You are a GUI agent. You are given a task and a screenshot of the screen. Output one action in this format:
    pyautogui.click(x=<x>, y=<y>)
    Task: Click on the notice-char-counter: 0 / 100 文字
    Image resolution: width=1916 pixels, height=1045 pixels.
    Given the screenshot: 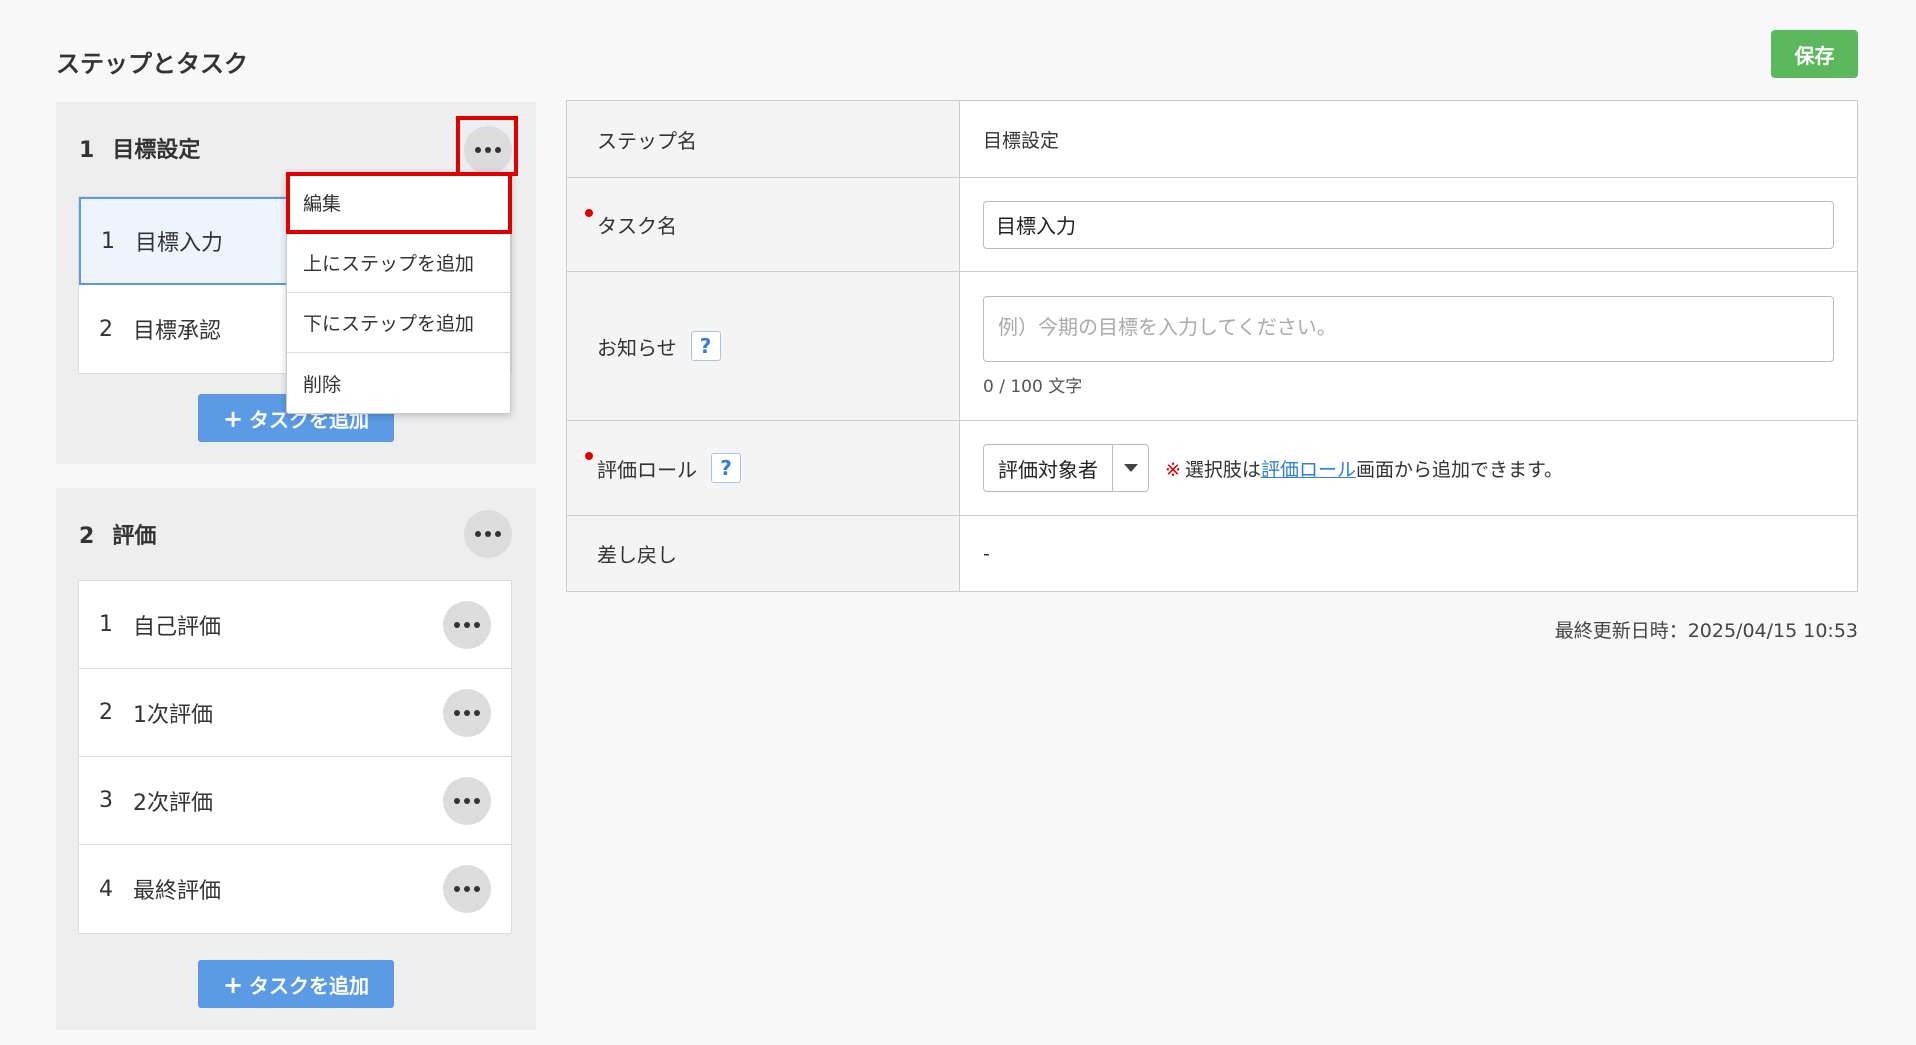 What is the action you would take?
    pyautogui.click(x=1033, y=386)
    